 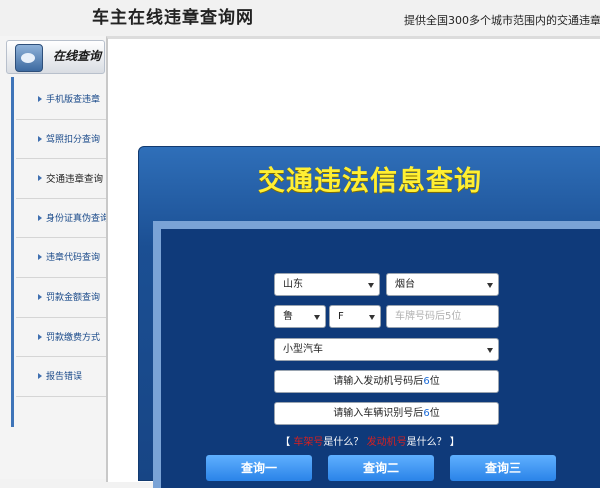 I want to click on sidebar-item-violation-code: 违章代码查询, so click(x=61, y=258).